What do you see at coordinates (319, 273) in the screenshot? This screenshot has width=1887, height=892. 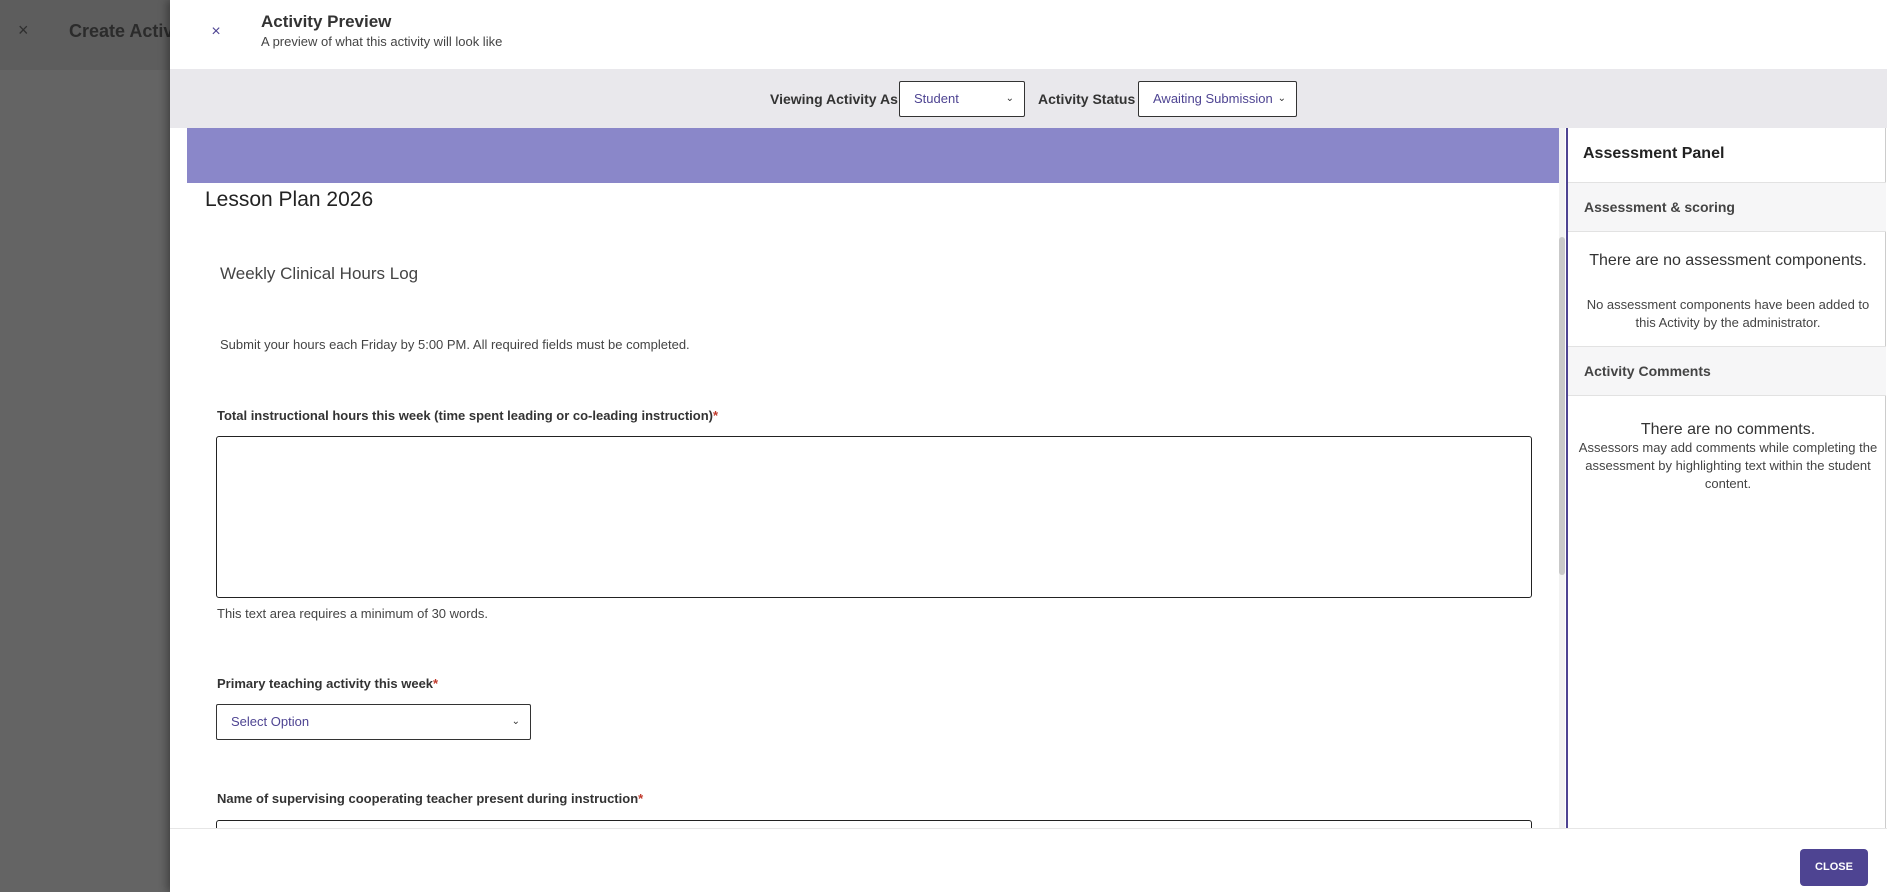 I see `section-title: Weekly Clinical Hours Log` at bounding box center [319, 273].